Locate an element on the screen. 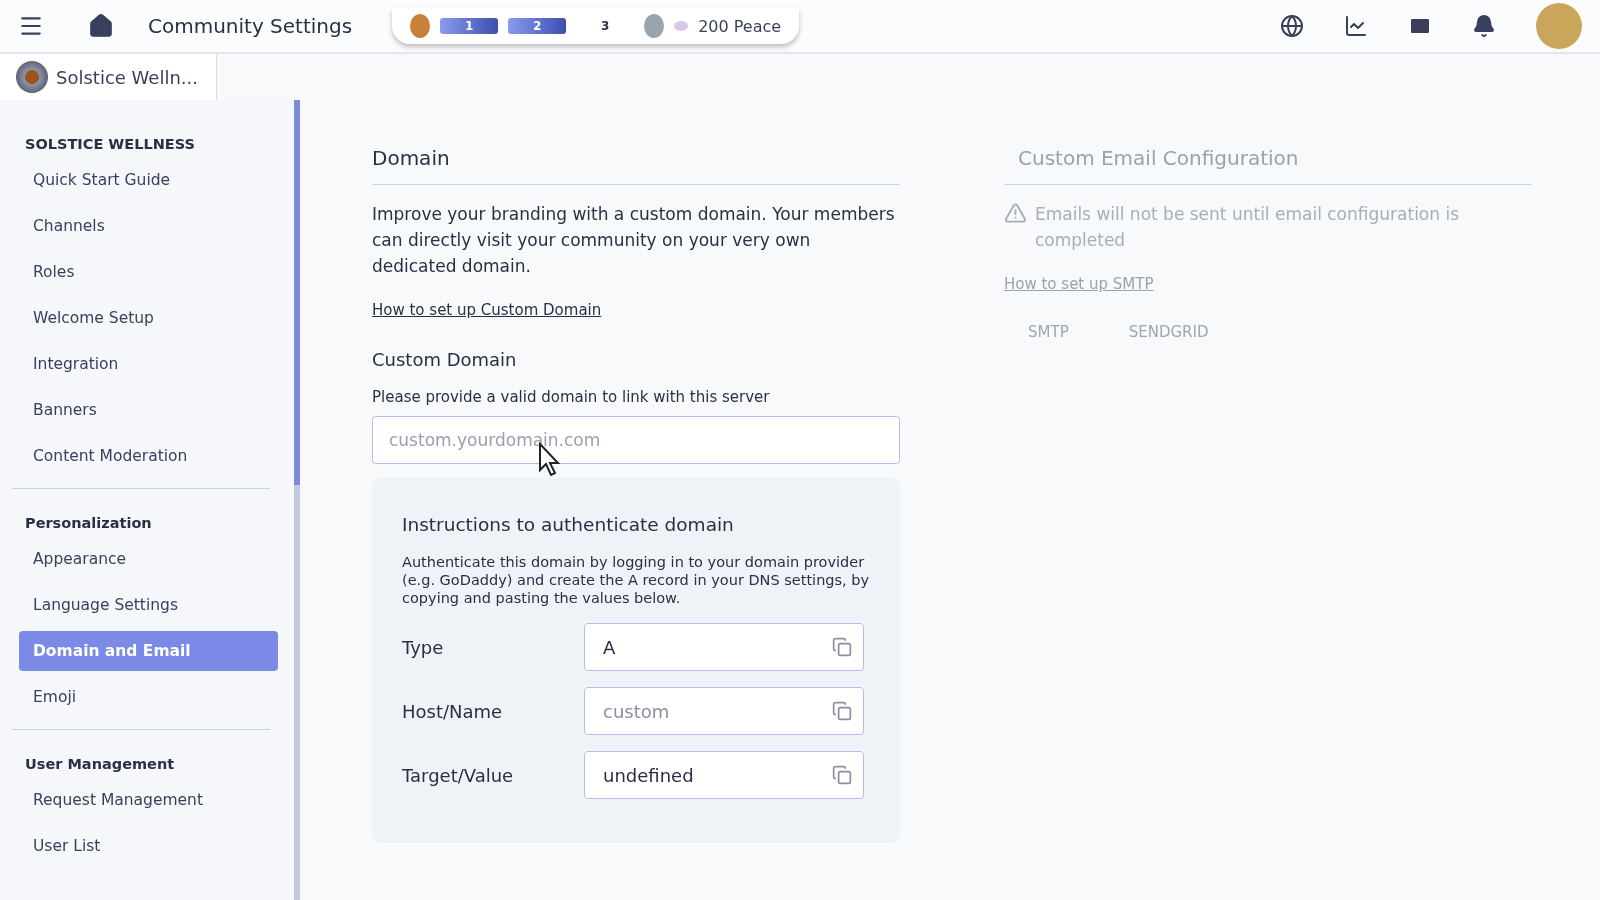 Image resolution: width=1600 pixels, height=900 pixels. card-text: Authenticate this domain by logging in to your domain provider (e.g. GoDaddy) and create the A record in your DNS settings, by copying and pasting the values below. is located at coordinates (636, 580).